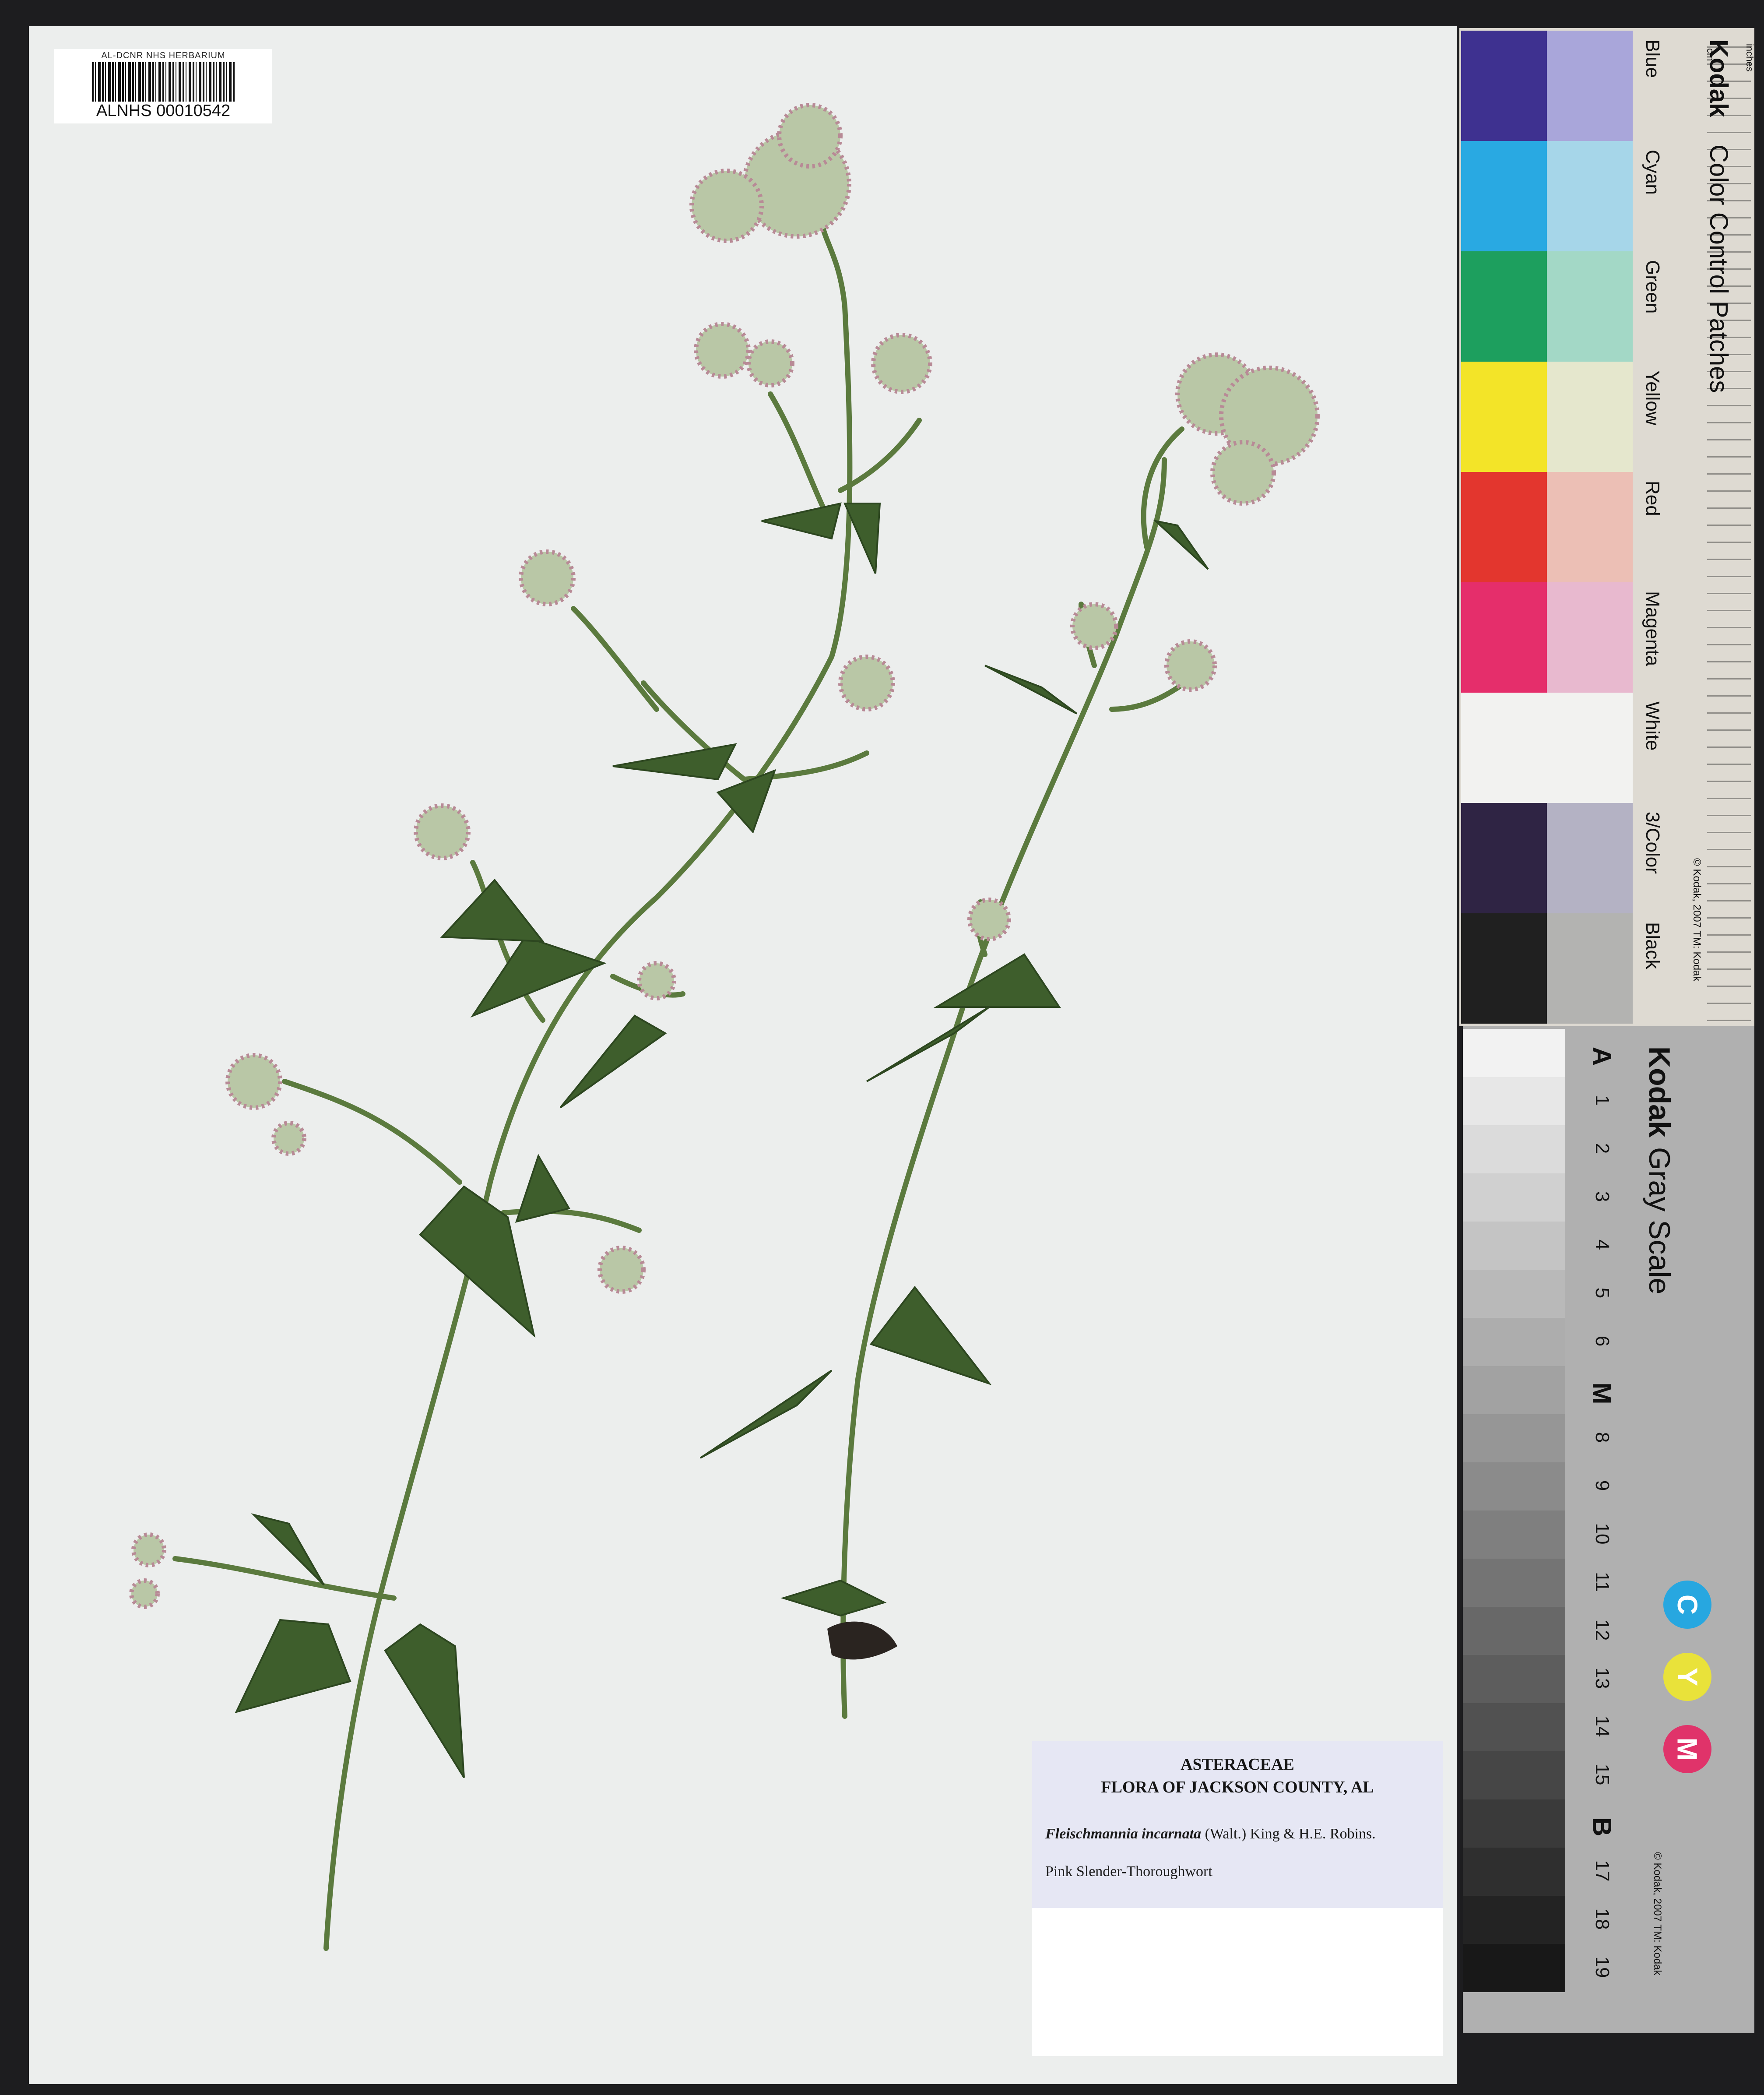  Describe the element at coordinates (1603, 1726) in the screenshot. I see `gray-step-label: 14` at that location.